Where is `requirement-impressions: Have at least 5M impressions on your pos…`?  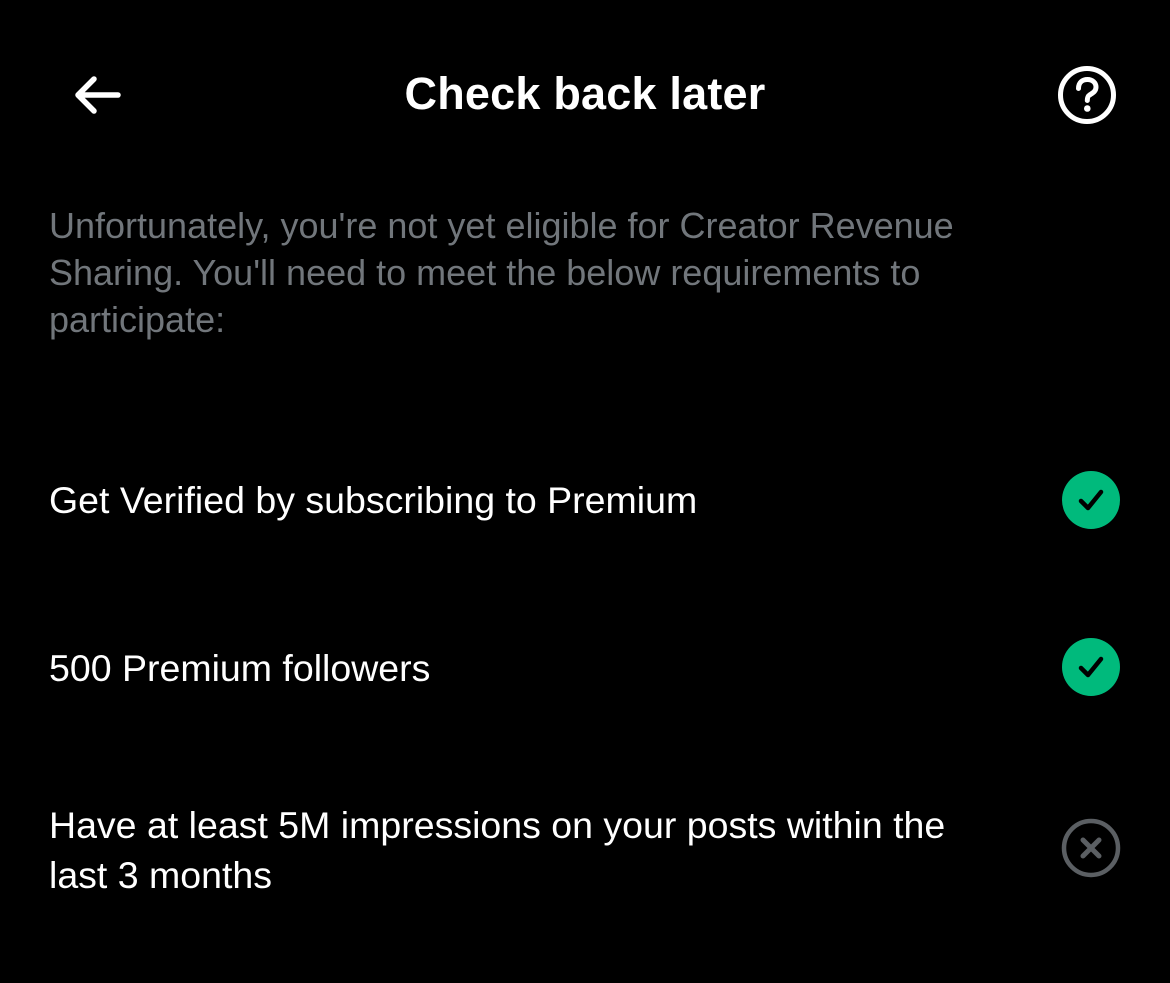 requirement-impressions: Have at least 5M impressions on your pos… is located at coordinates (585, 850).